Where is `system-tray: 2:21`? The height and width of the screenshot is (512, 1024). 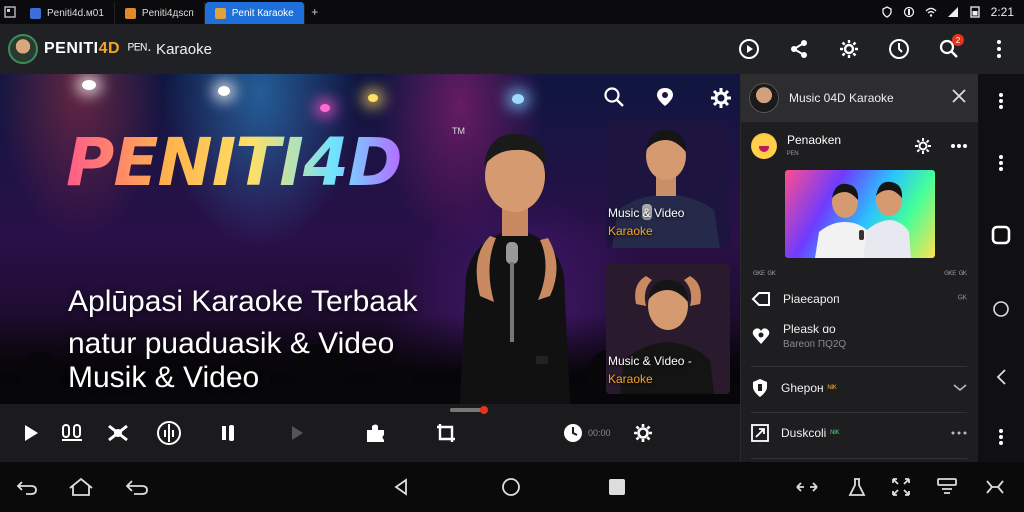
system-tray: 2:21 is located at coordinates (952, 12).